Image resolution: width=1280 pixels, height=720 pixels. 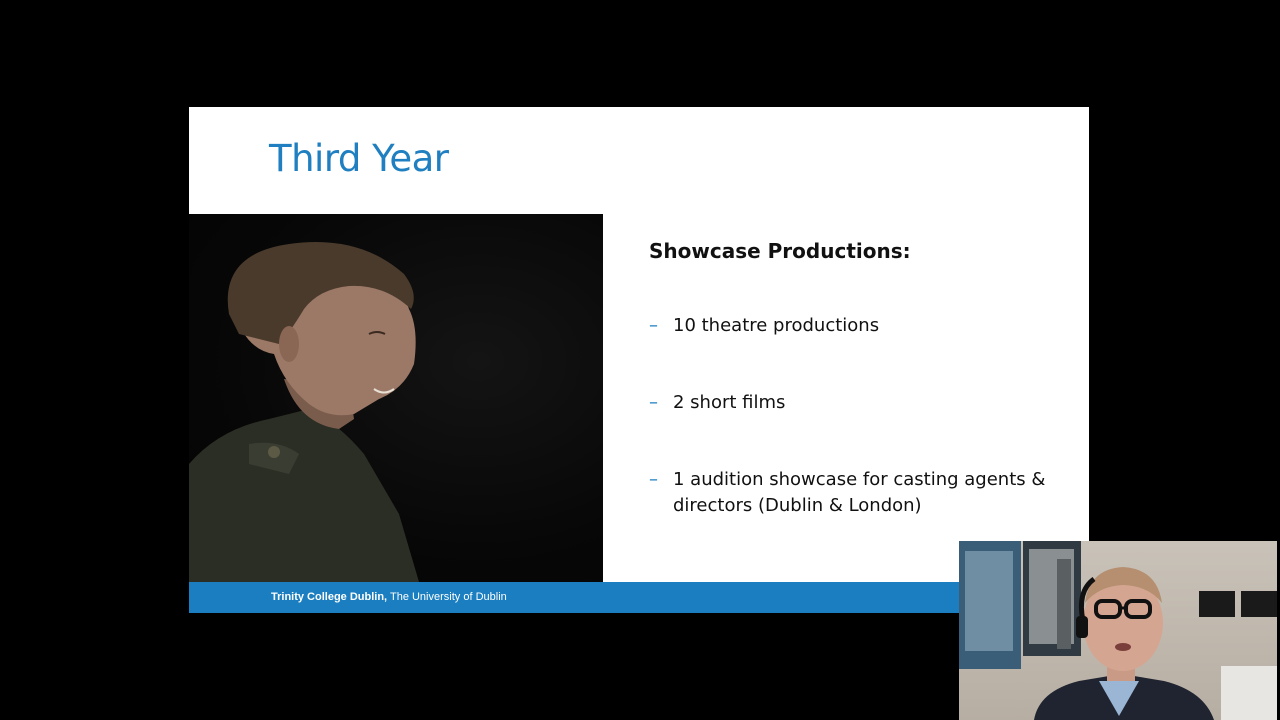 I want to click on bullet-item: – 2 short films, so click(x=859, y=403).